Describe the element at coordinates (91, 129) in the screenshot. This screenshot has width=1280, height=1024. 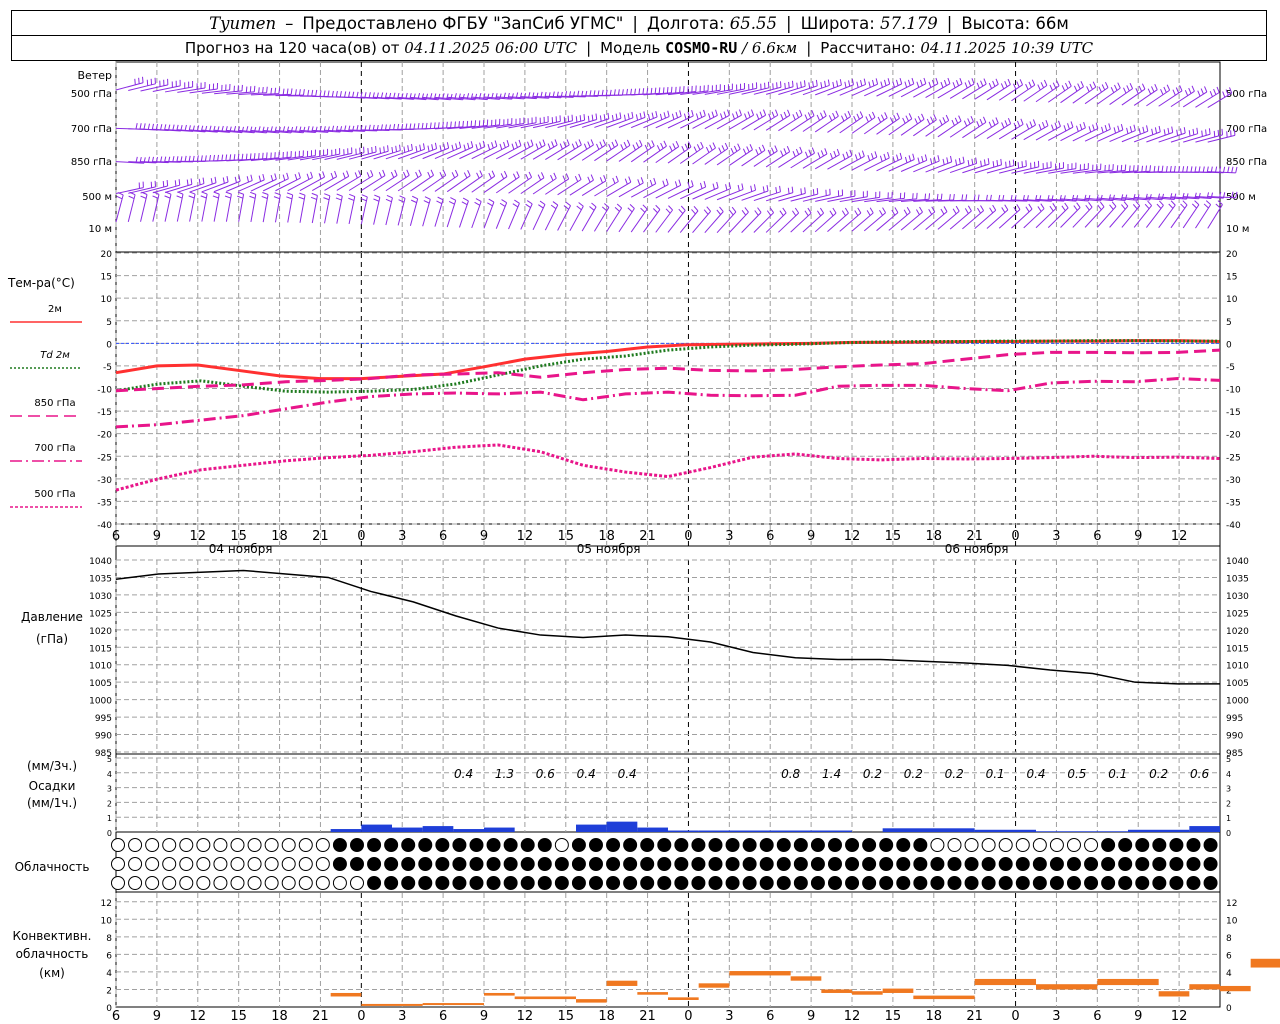
I see `wind-level-label: 700 гПа` at that location.